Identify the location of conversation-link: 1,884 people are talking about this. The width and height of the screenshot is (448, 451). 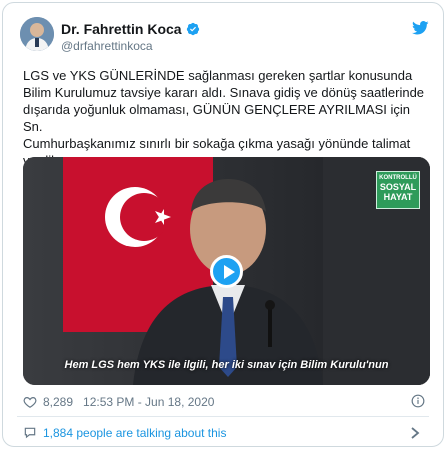
(223, 433).